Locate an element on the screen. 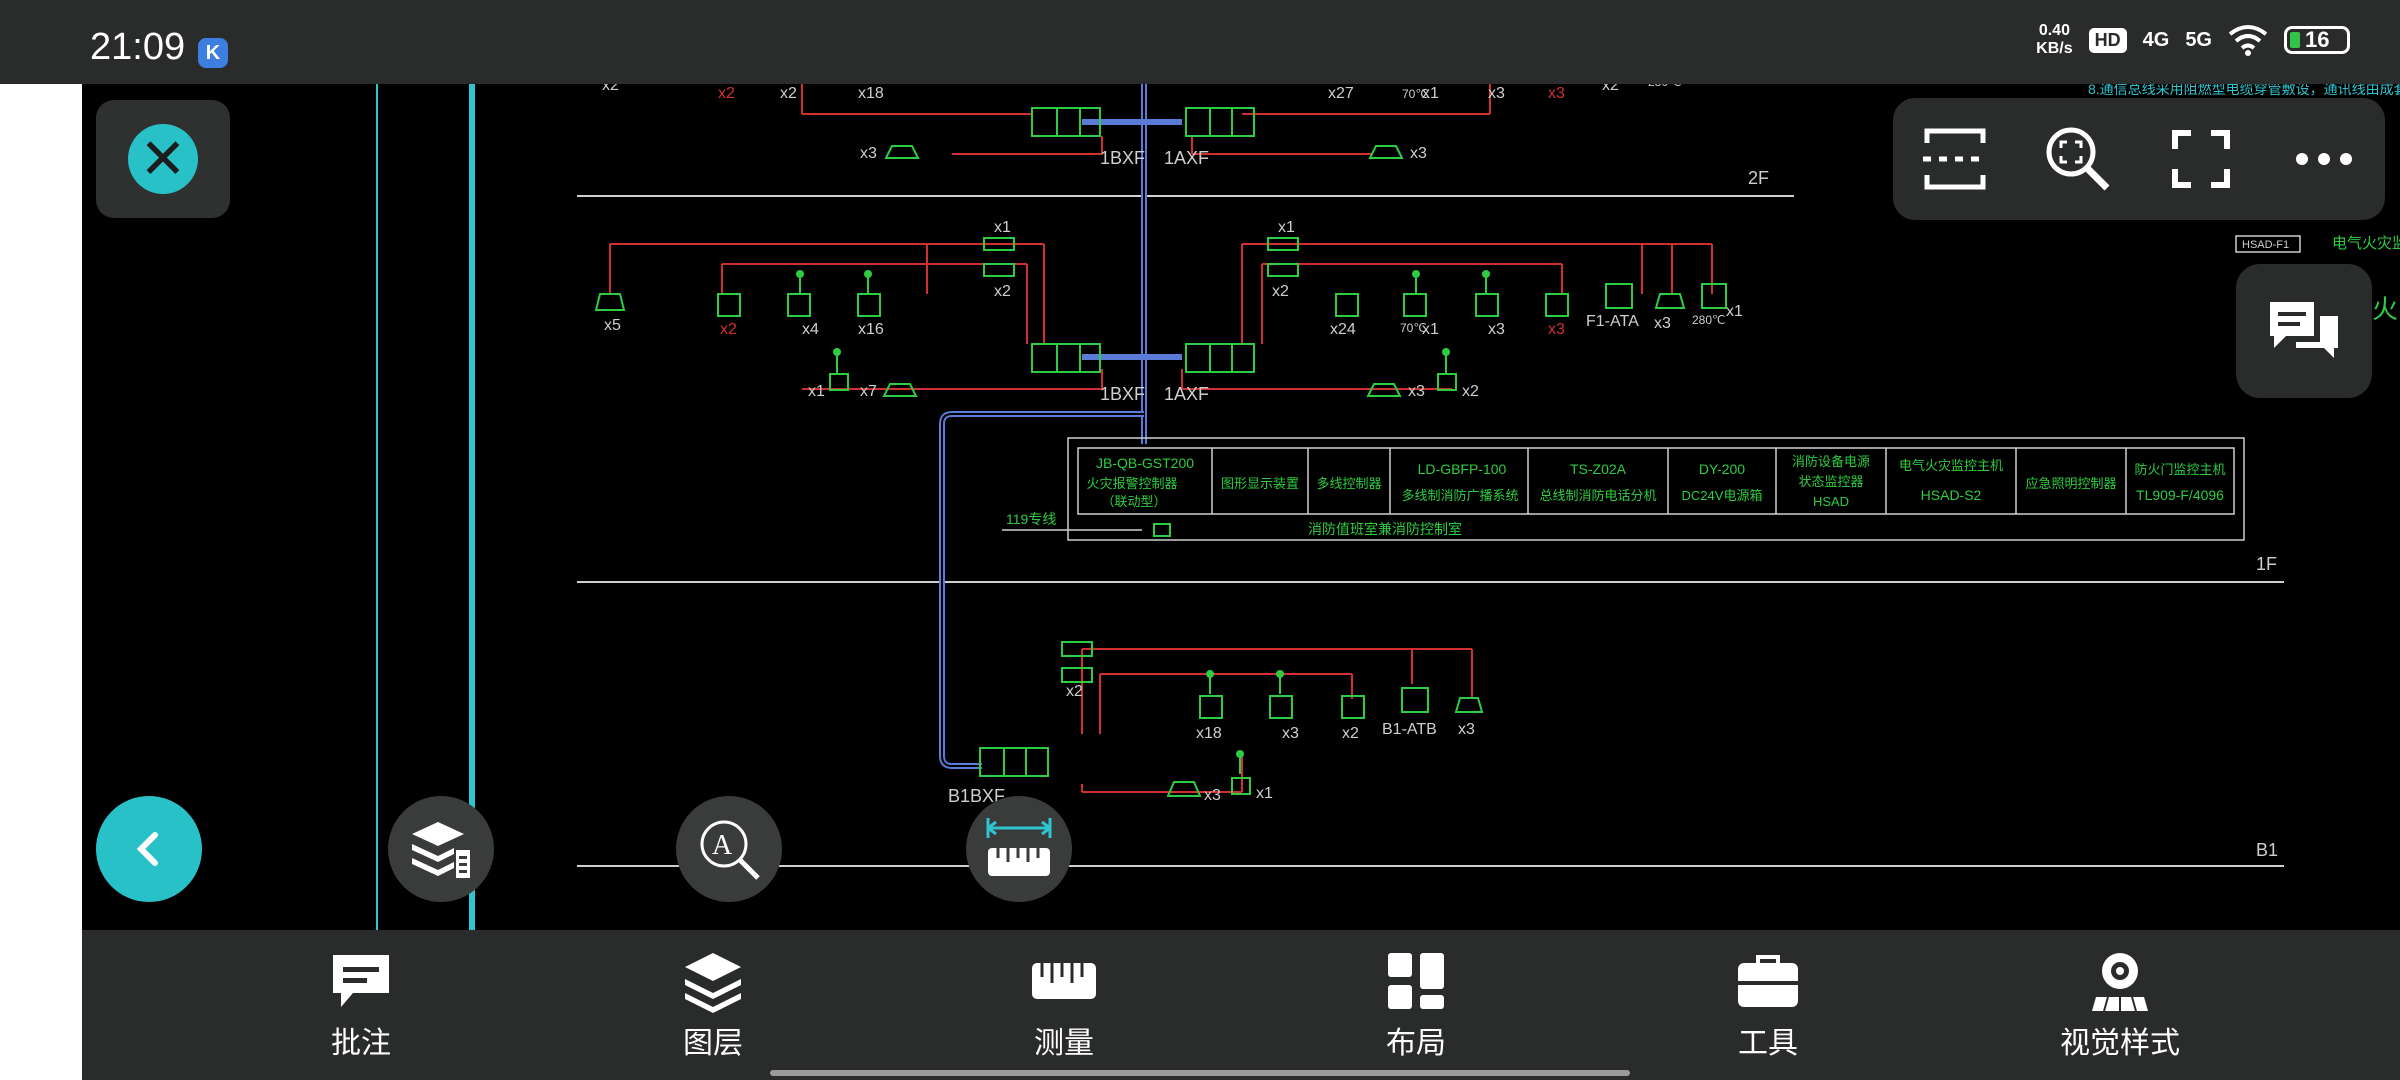  bottom-tab-bar: 批注 图层 测量 布局 工具 视觉样式 is located at coordinates (1241, 1005).